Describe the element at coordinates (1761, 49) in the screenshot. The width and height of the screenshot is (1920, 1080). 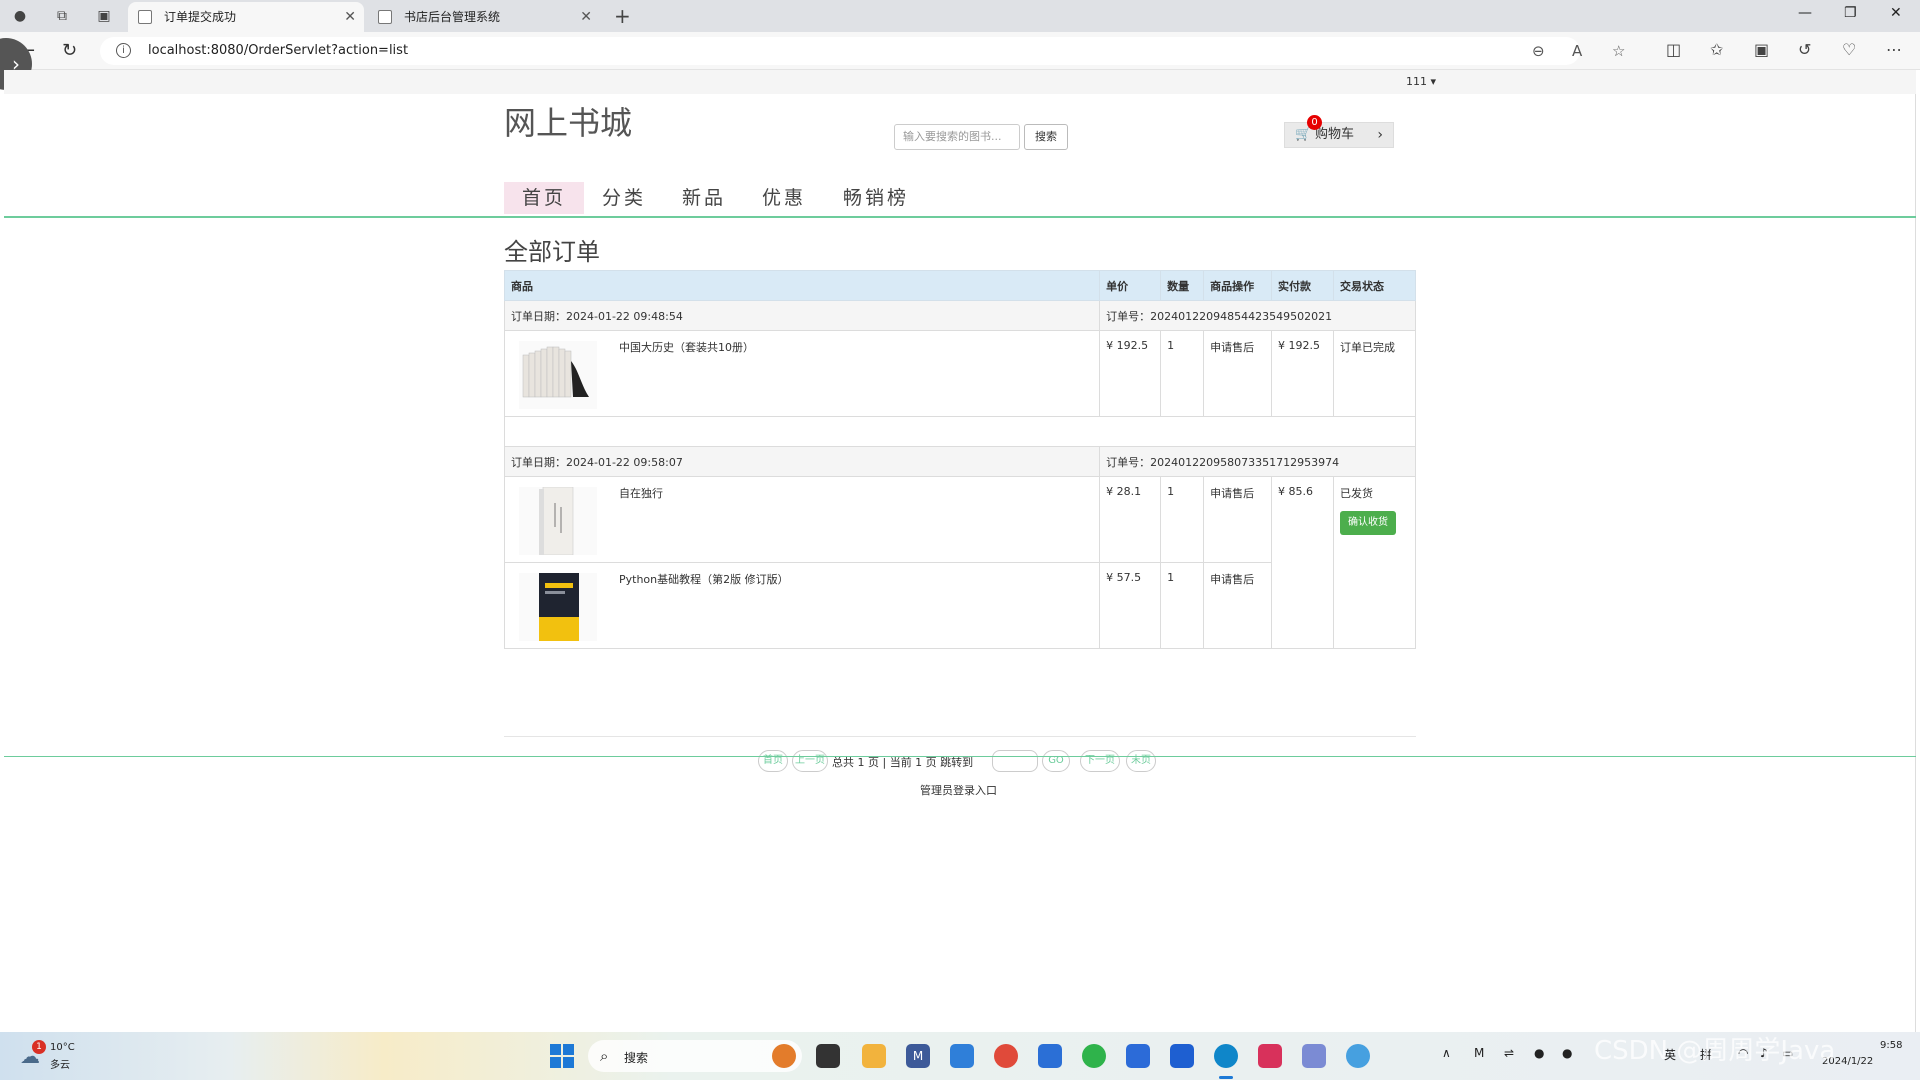
I see `collections-icon: ▣` at that location.